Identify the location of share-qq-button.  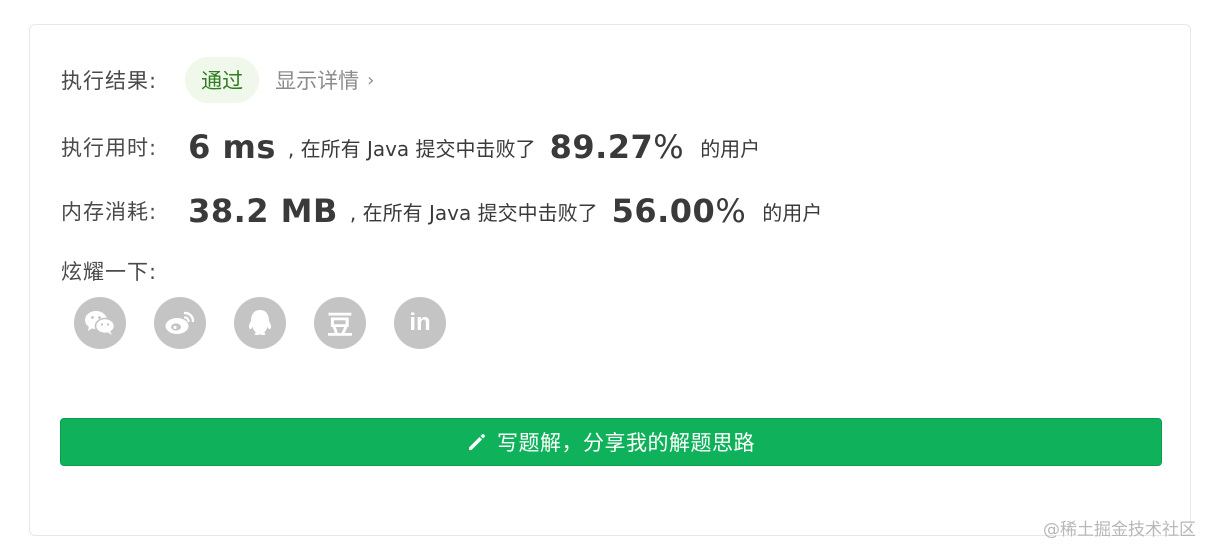
(260, 323).